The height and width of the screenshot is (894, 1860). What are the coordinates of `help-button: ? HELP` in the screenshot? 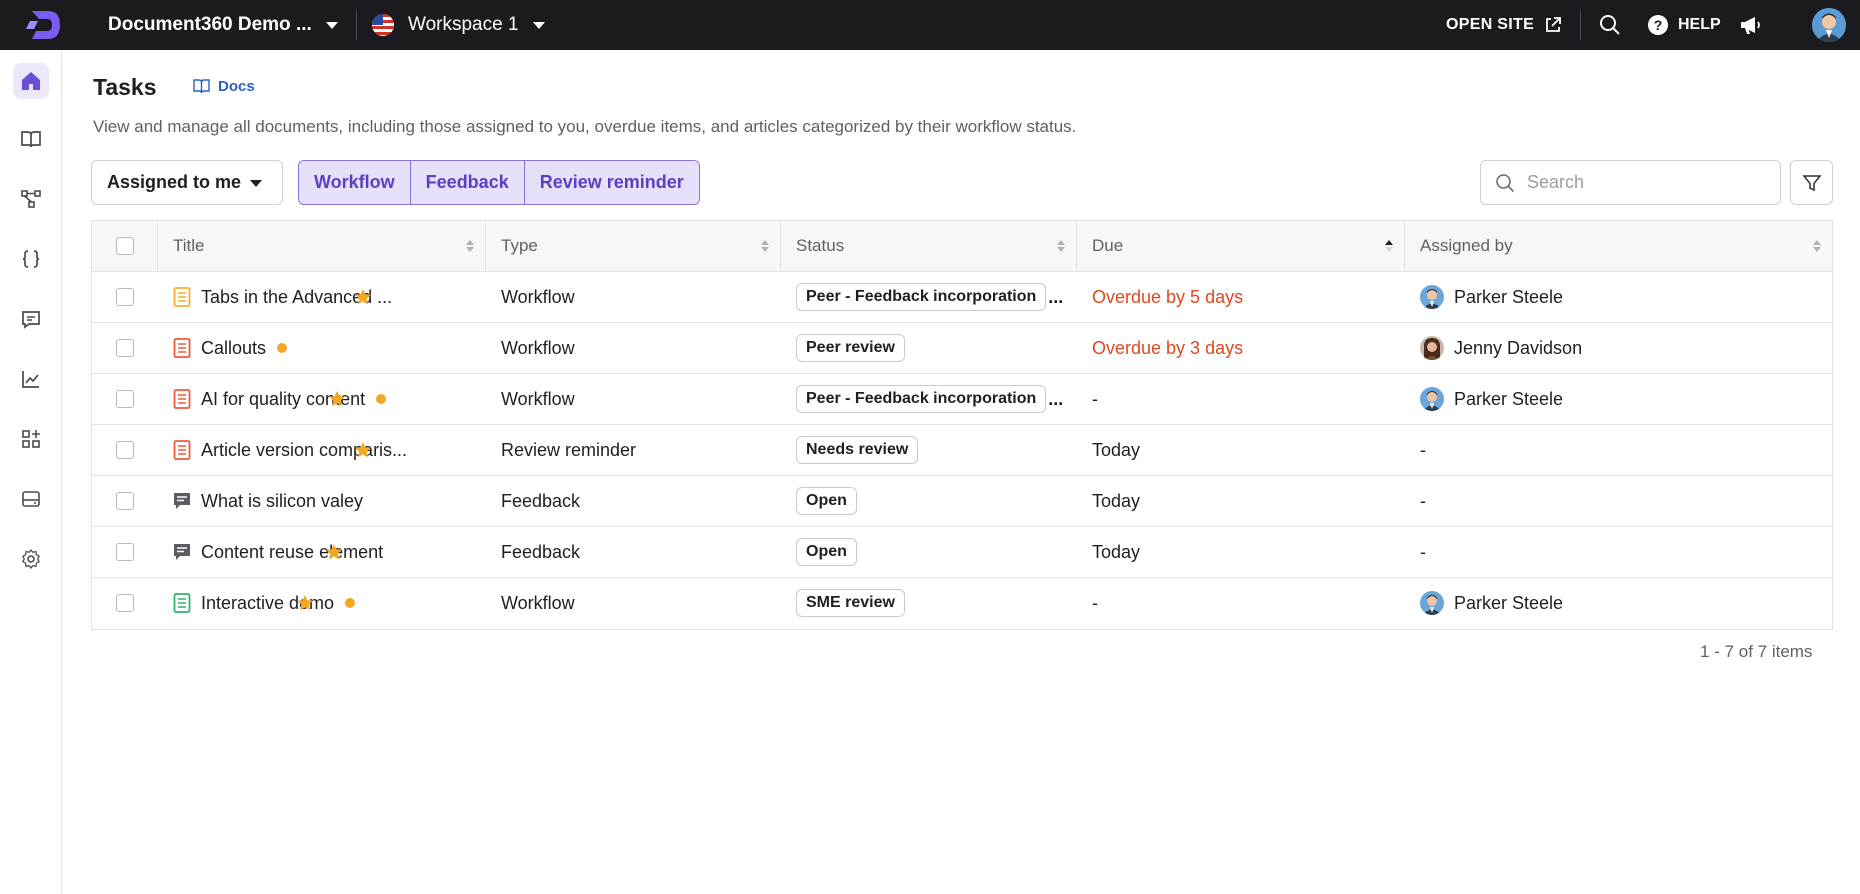 It's located at (1684, 25).